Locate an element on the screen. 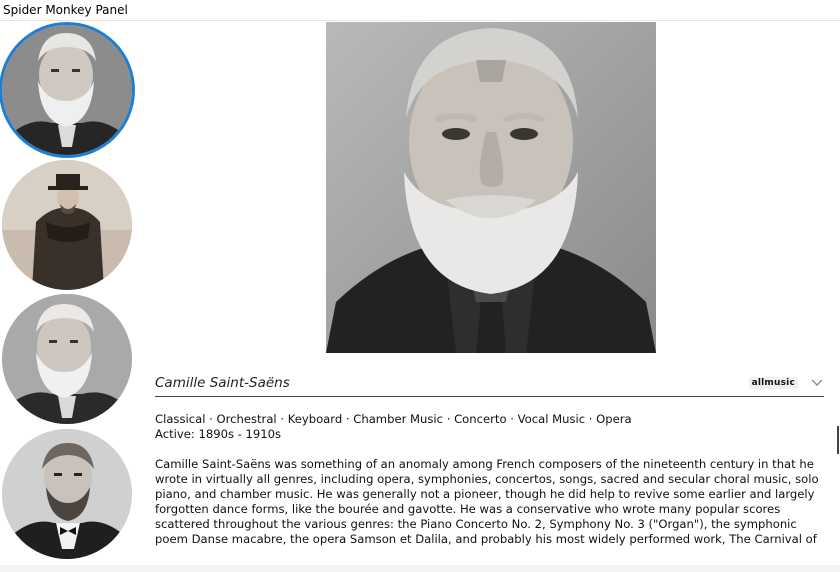  artist-active-years: Active: 1890s - 1910s is located at coordinates (218, 434).